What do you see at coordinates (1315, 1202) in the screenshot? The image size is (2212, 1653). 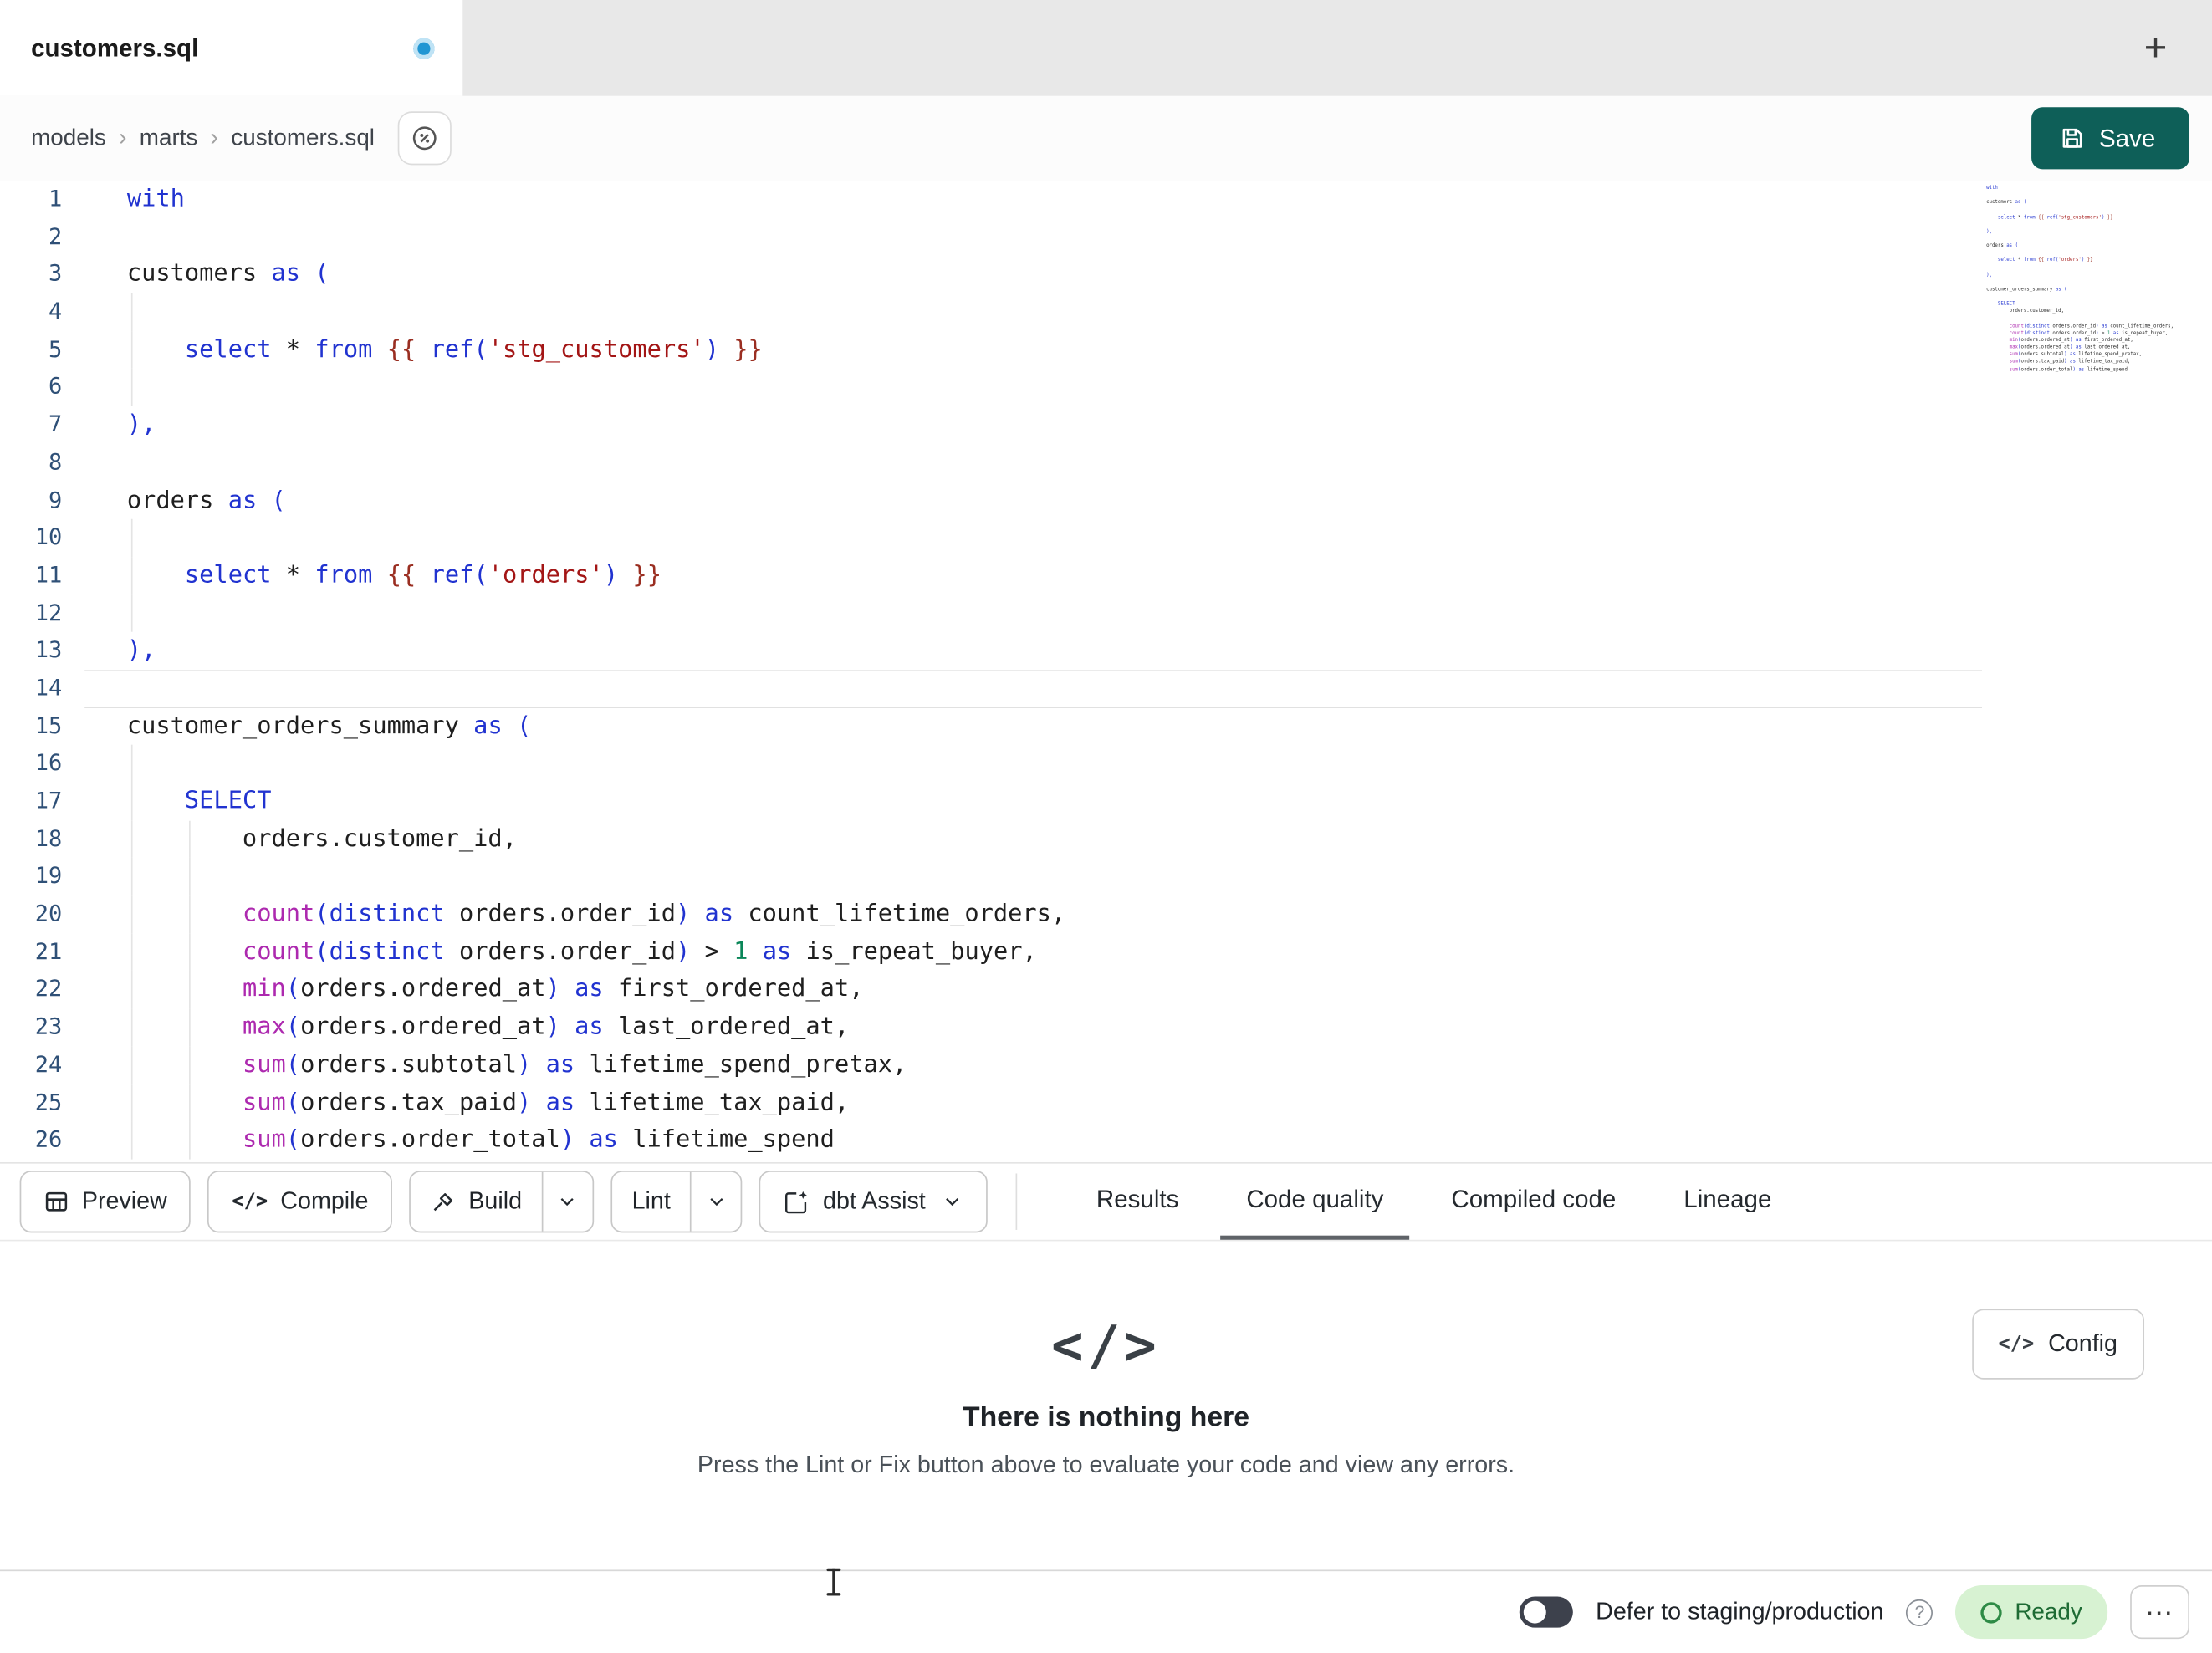 I see `tab-code-quality: Code quality` at bounding box center [1315, 1202].